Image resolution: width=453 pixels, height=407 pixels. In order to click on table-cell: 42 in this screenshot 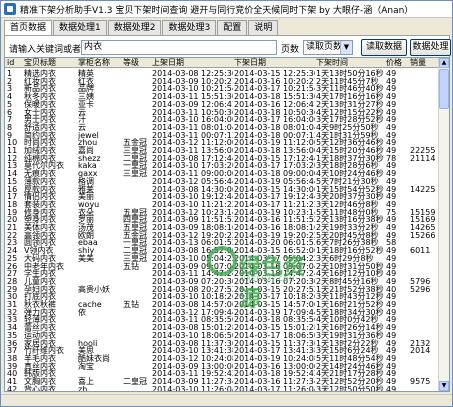, I will do `click(12, 387)`.